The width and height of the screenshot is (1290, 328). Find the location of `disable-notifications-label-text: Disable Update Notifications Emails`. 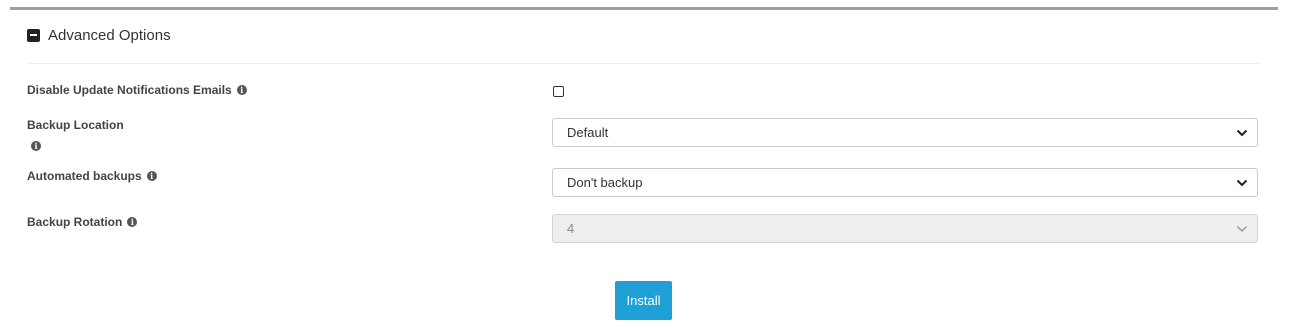

disable-notifications-label-text: Disable Update Notifications Emails is located at coordinates (129, 90).